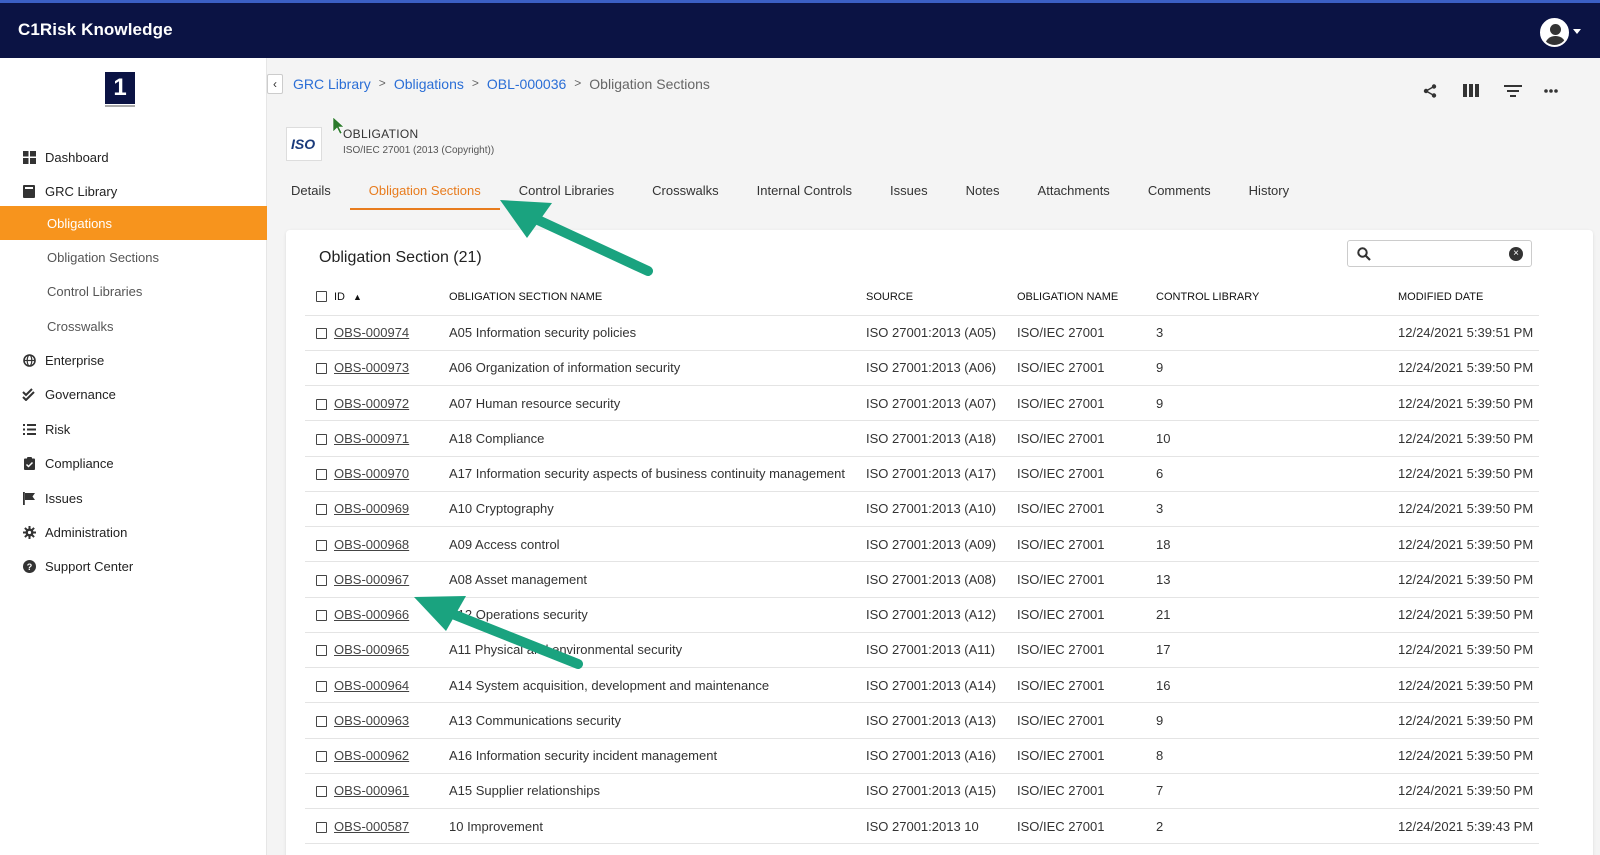  Describe the element at coordinates (429, 84) in the screenshot. I see `breadcrumb-obligations: Obligations` at that location.